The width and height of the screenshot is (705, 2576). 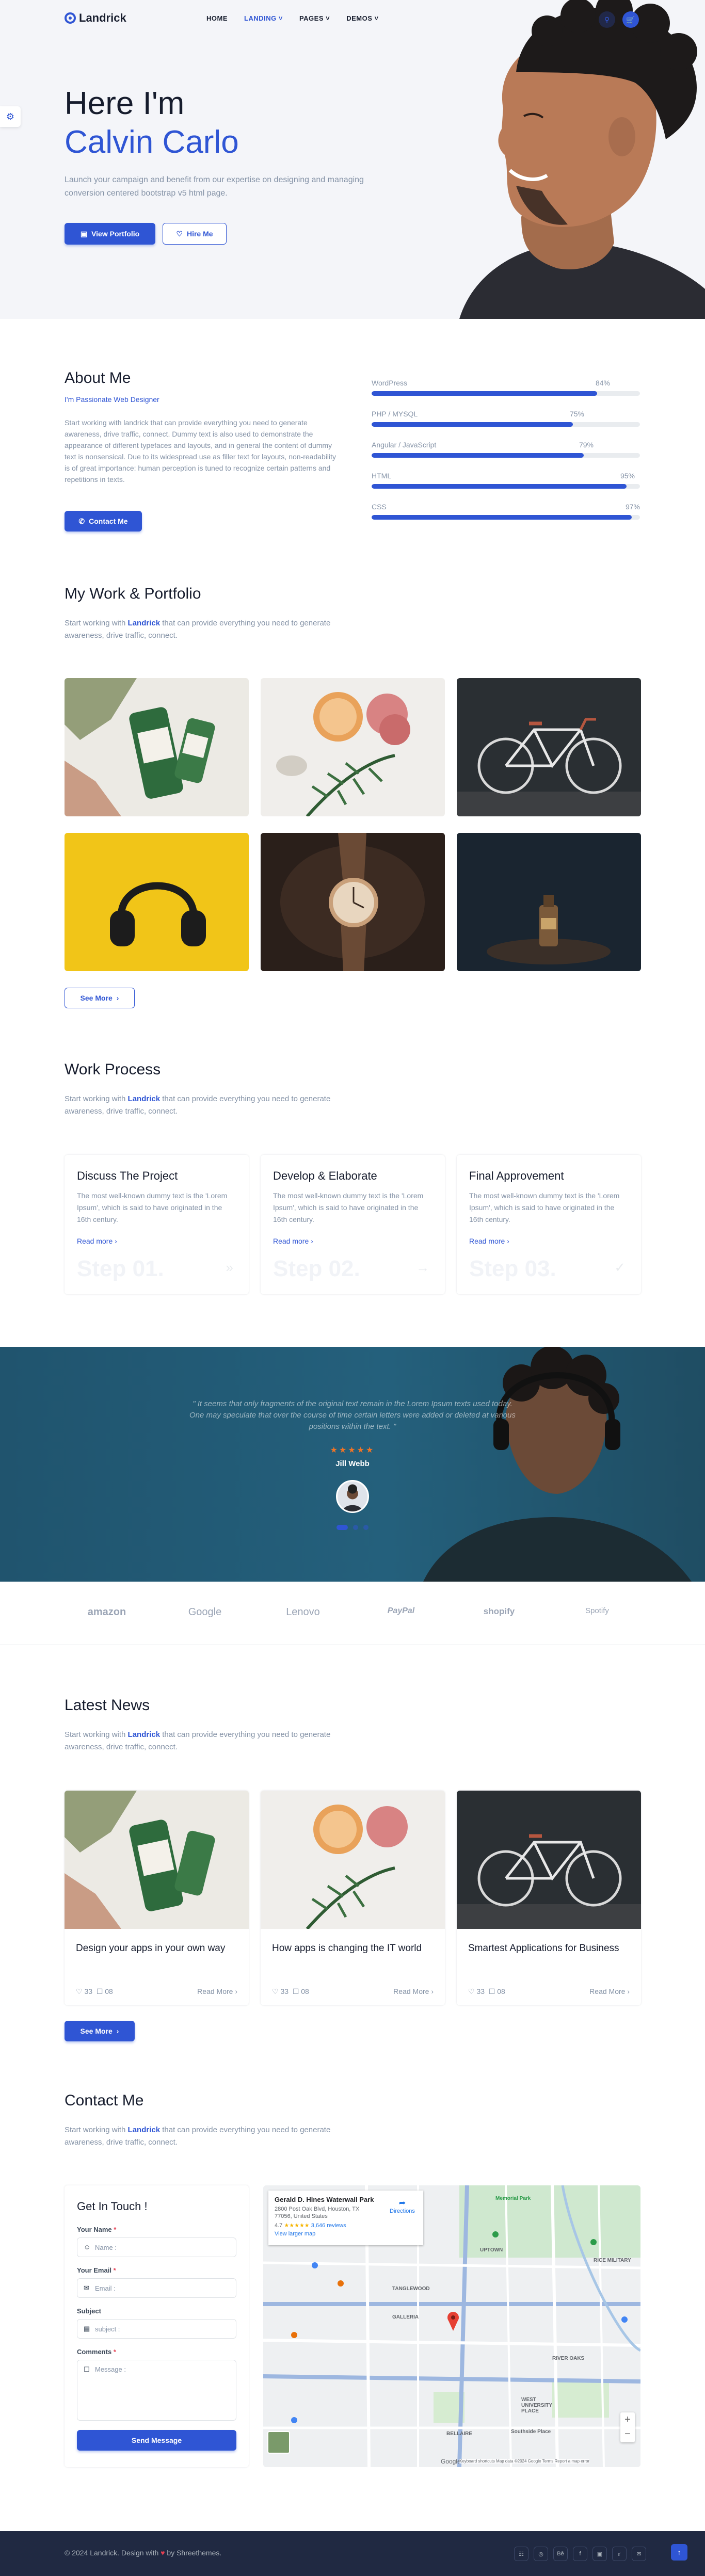 I want to click on arrow-up-icon: ↑, so click(x=679, y=2552).